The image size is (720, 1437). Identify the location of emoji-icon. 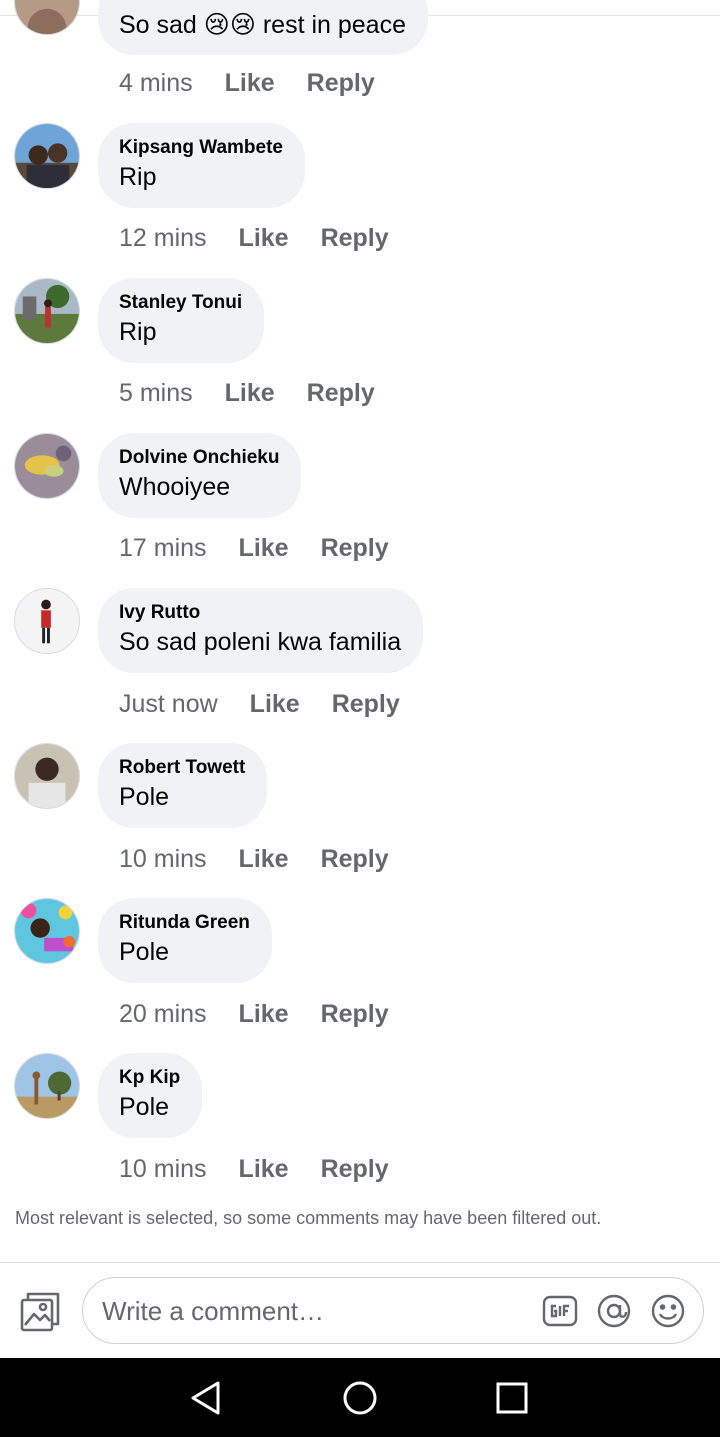
(668, 1311).